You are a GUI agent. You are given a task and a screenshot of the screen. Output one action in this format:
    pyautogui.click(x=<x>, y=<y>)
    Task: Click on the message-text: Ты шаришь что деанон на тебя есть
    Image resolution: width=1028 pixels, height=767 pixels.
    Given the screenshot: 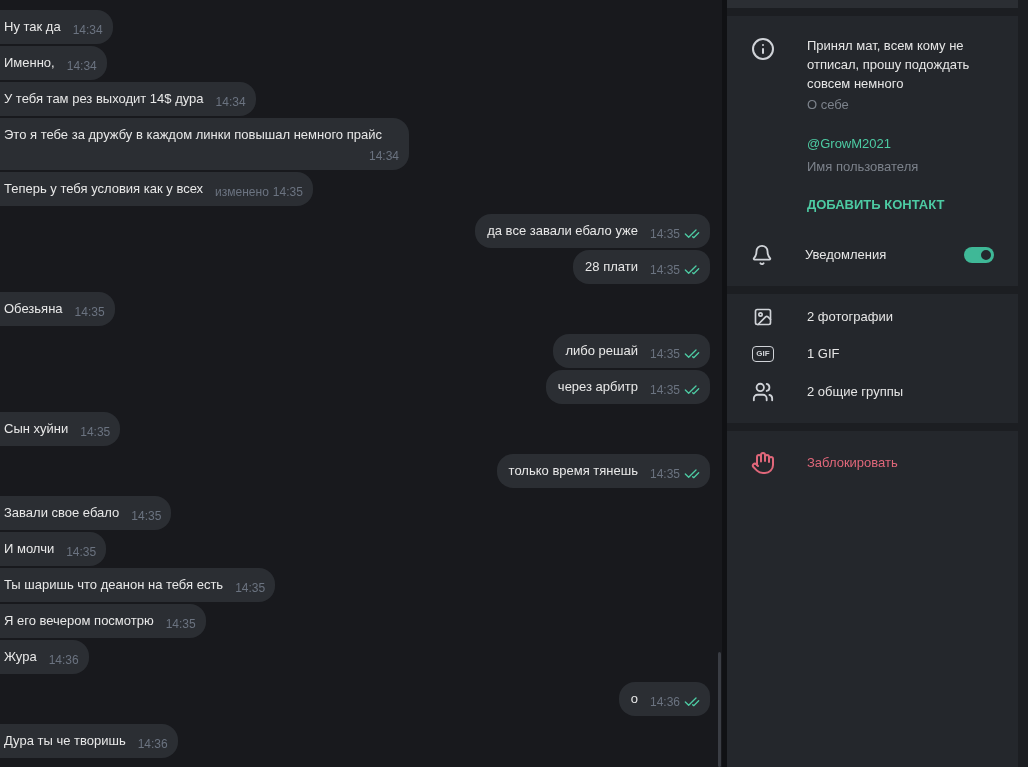 What is the action you would take?
    pyautogui.click(x=114, y=585)
    